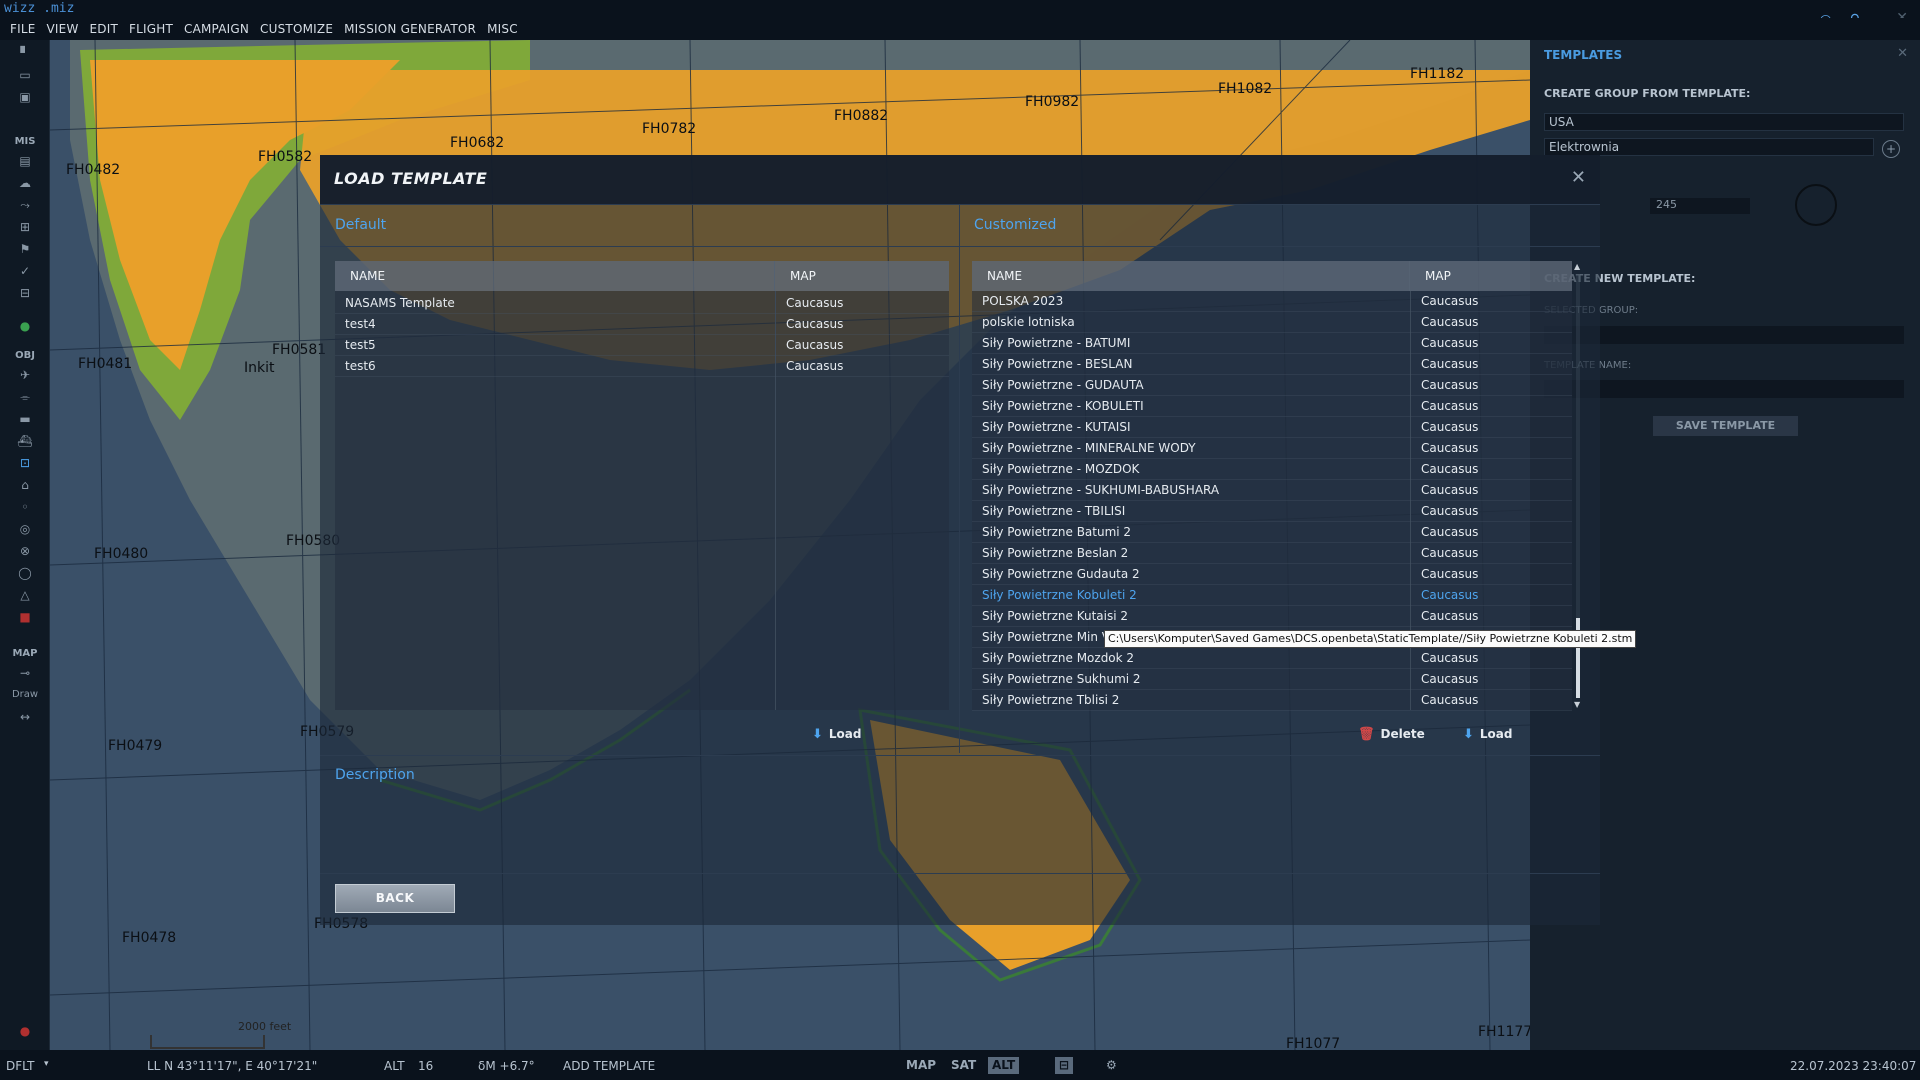  Describe the element at coordinates (642, 324) in the screenshot. I see `table-row: test4 Caucasus` at that location.